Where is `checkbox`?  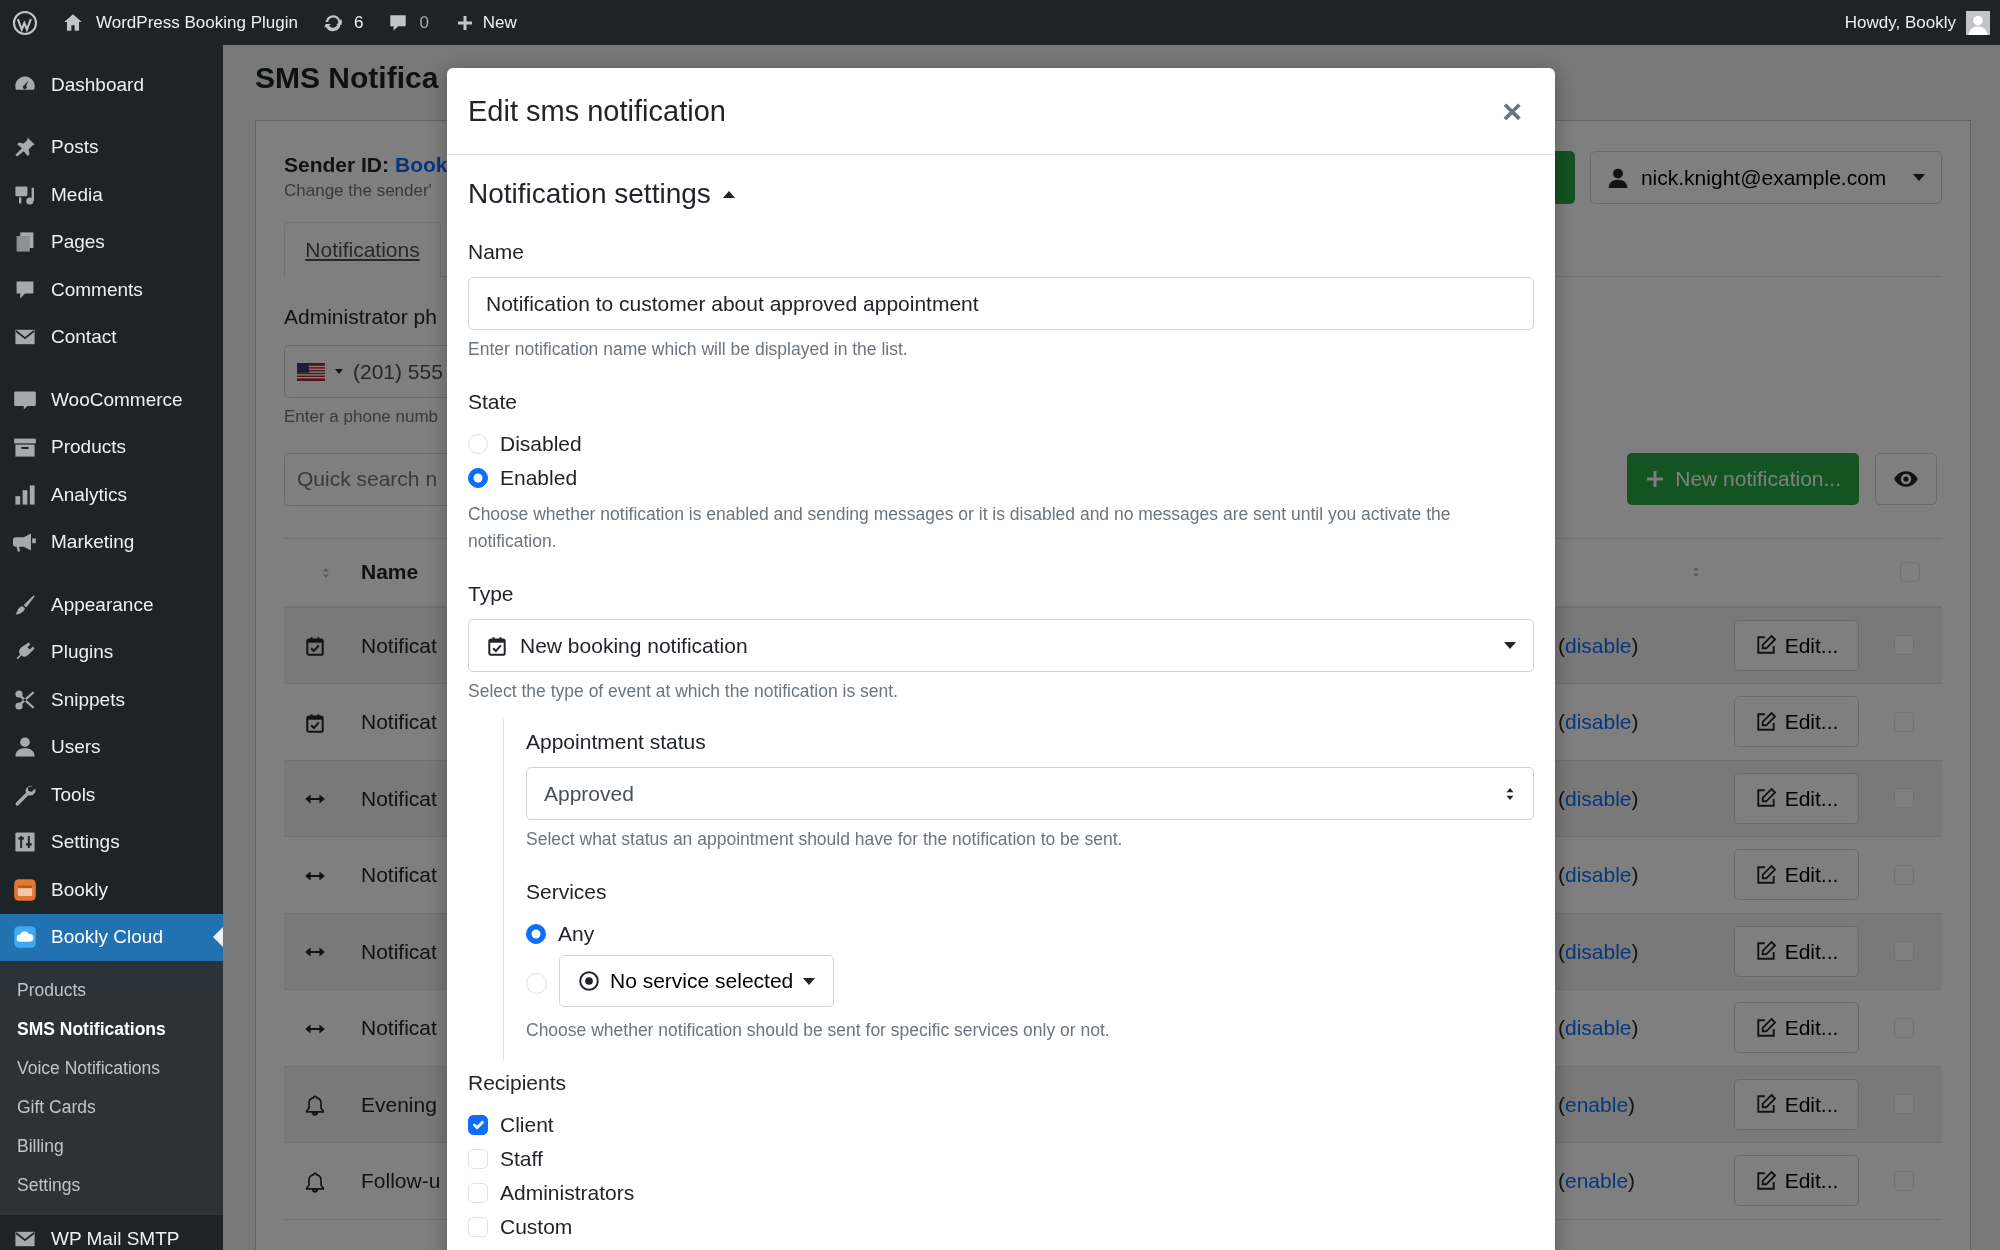 checkbox is located at coordinates (478, 1125).